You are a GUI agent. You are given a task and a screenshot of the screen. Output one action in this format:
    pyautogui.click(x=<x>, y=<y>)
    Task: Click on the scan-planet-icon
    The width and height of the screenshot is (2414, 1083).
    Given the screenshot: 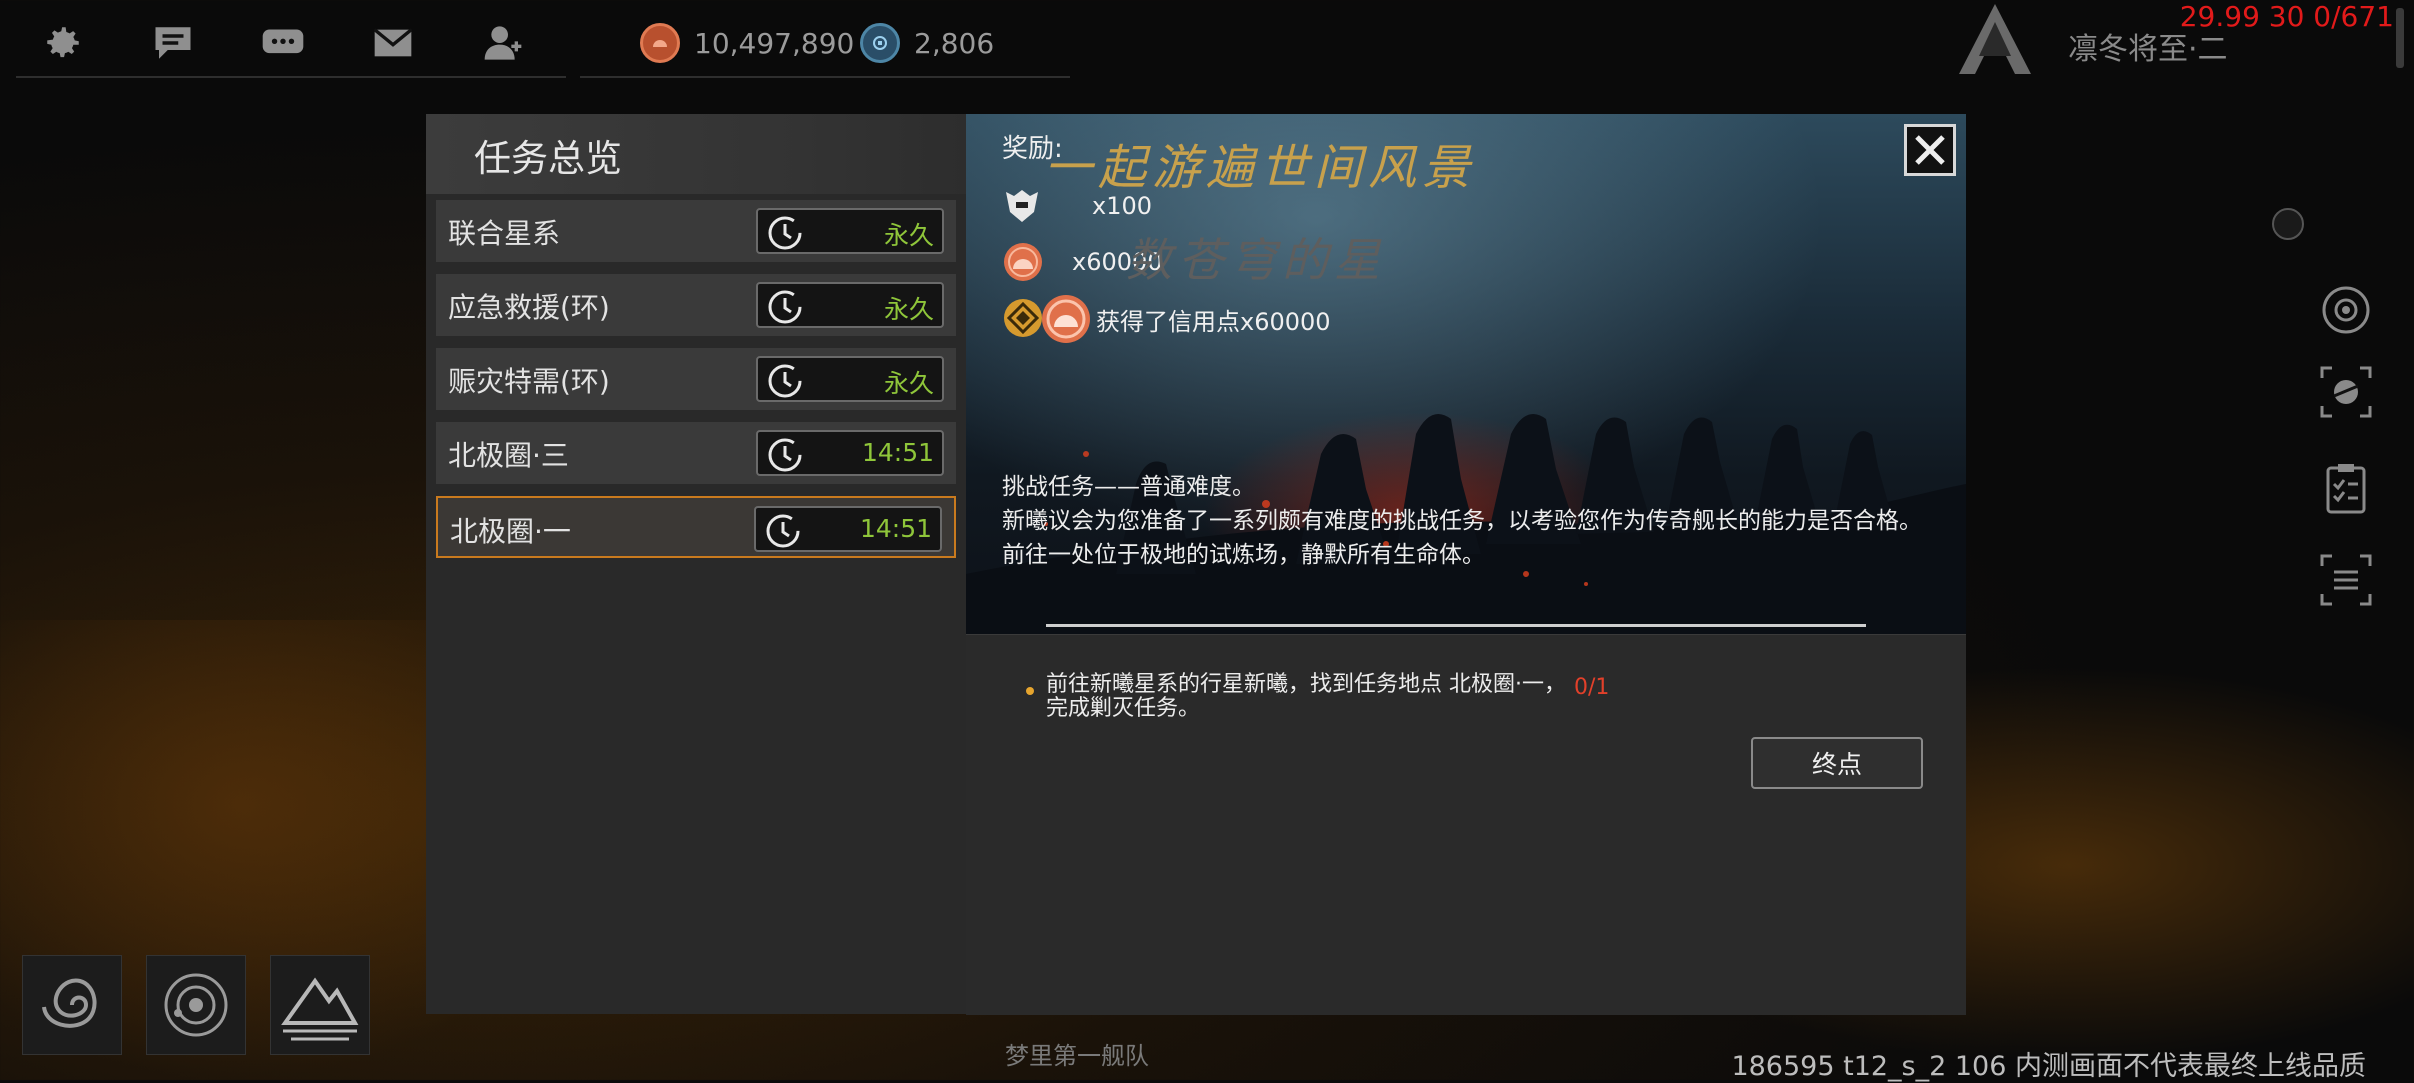 What is the action you would take?
    pyautogui.click(x=2346, y=392)
    